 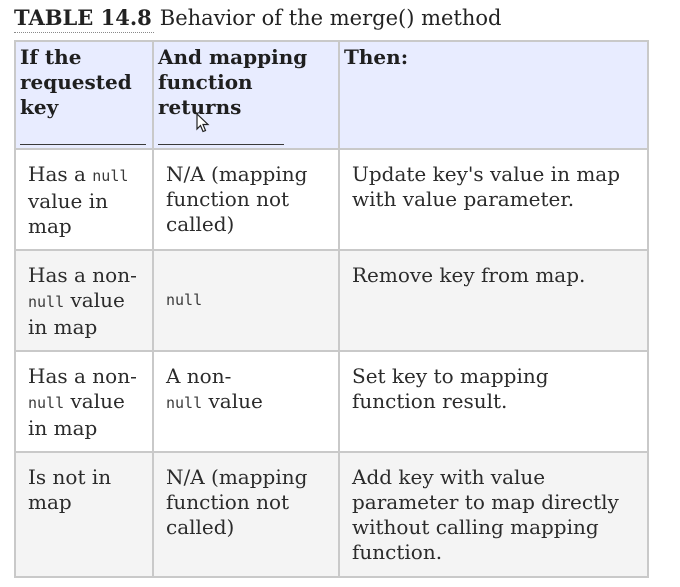 What do you see at coordinates (450, 388) in the screenshot?
I see `cell-text: Set key to mapping function result.` at bounding box center [450, 388].